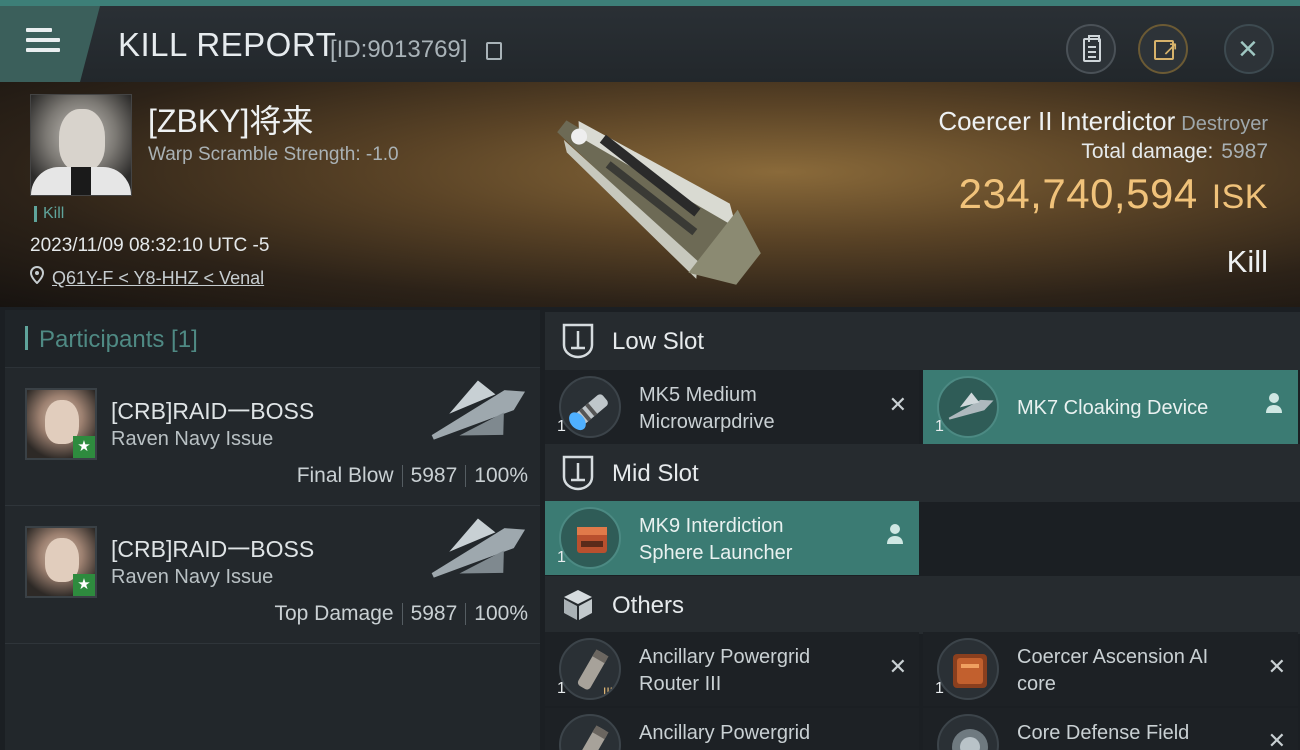 The height and width of the screenshot is (750, 1300). I want to click on close-button: ×, so click(1249, 49).